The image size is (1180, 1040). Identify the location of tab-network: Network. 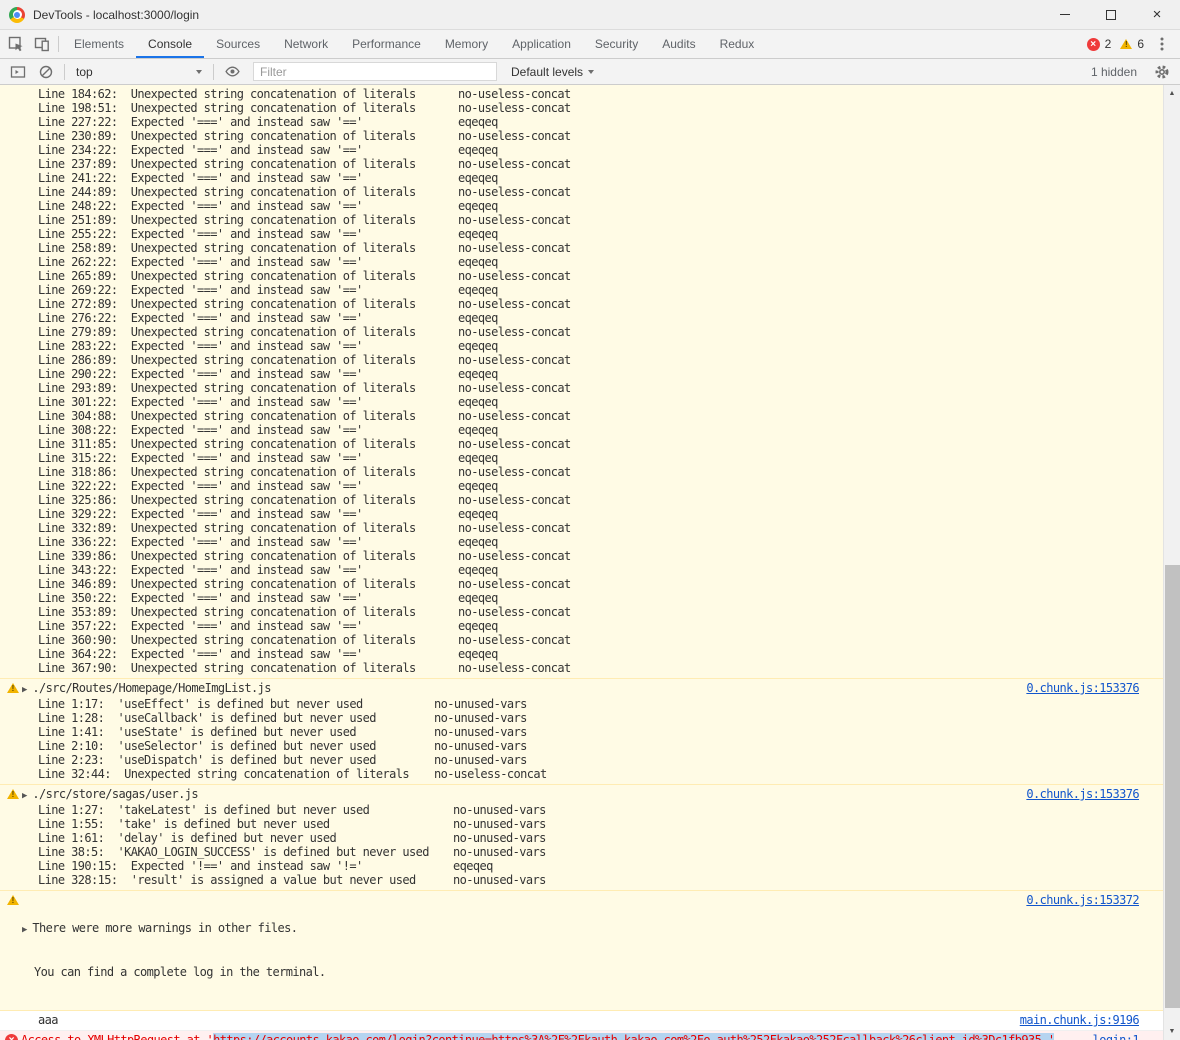
(306, 44).